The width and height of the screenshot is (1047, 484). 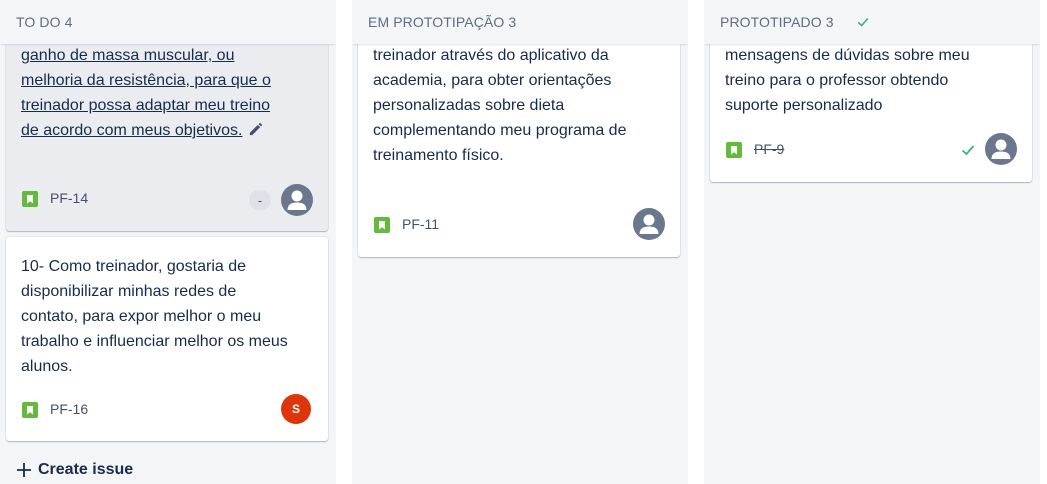 What do you see at coordinates (769, 149) in the screenshot?
I see `issue-key: PF-9` at bounding box center [769, 149].